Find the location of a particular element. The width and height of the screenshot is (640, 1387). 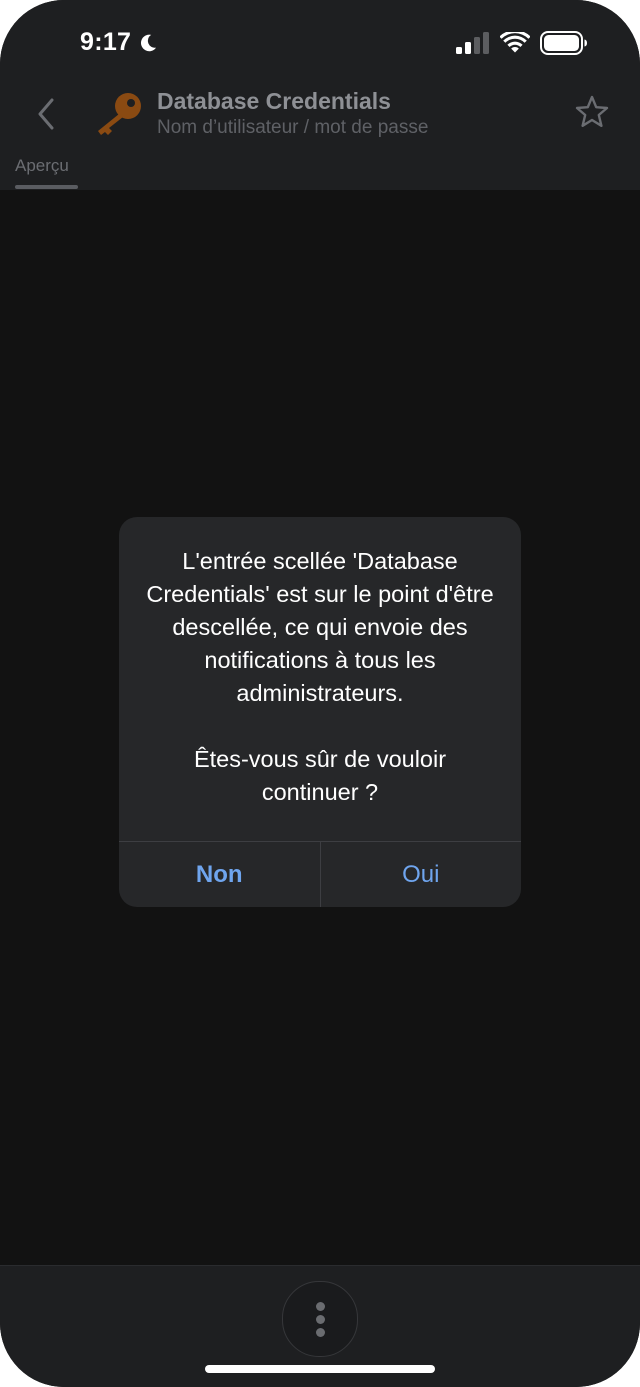

dialog-question: Êtes-vous sûr de vouloir continuer ? is located at coordinates (320, 775).